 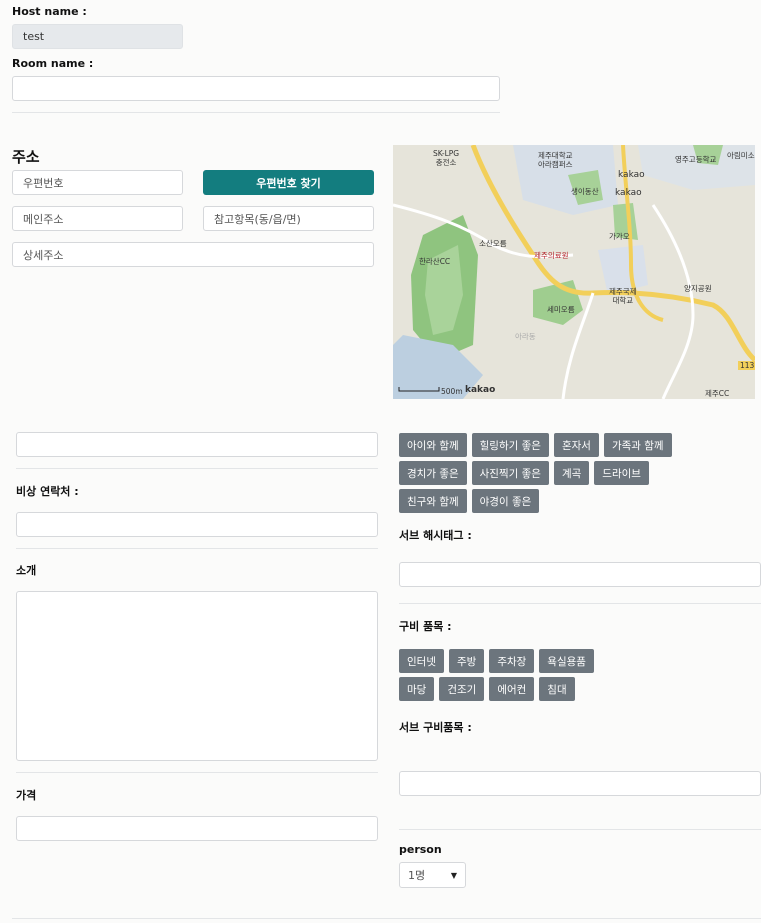 I want to click on map-label-kakao1: kakao, so click(x=631, y=175).